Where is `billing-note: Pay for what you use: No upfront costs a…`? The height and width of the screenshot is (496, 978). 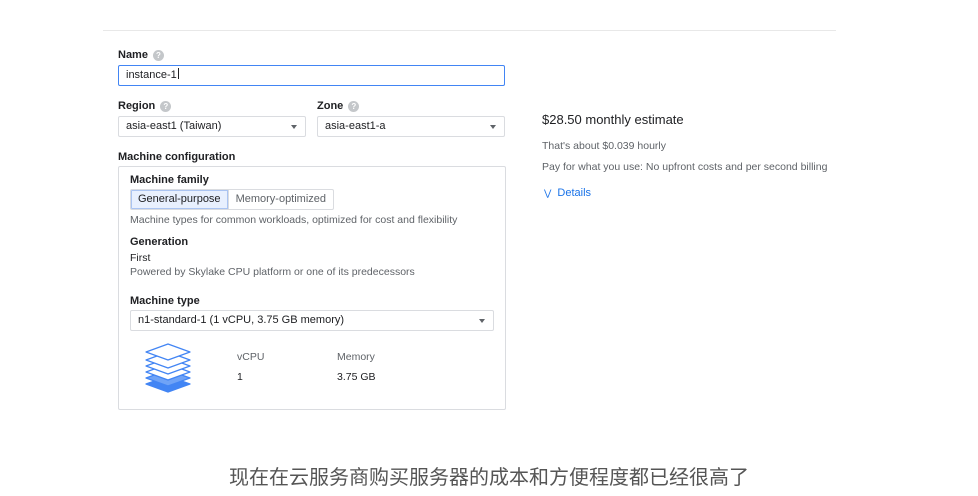
billing-note: Pay for what you use: No upfront costs a… is located at coordinates (685, 167).